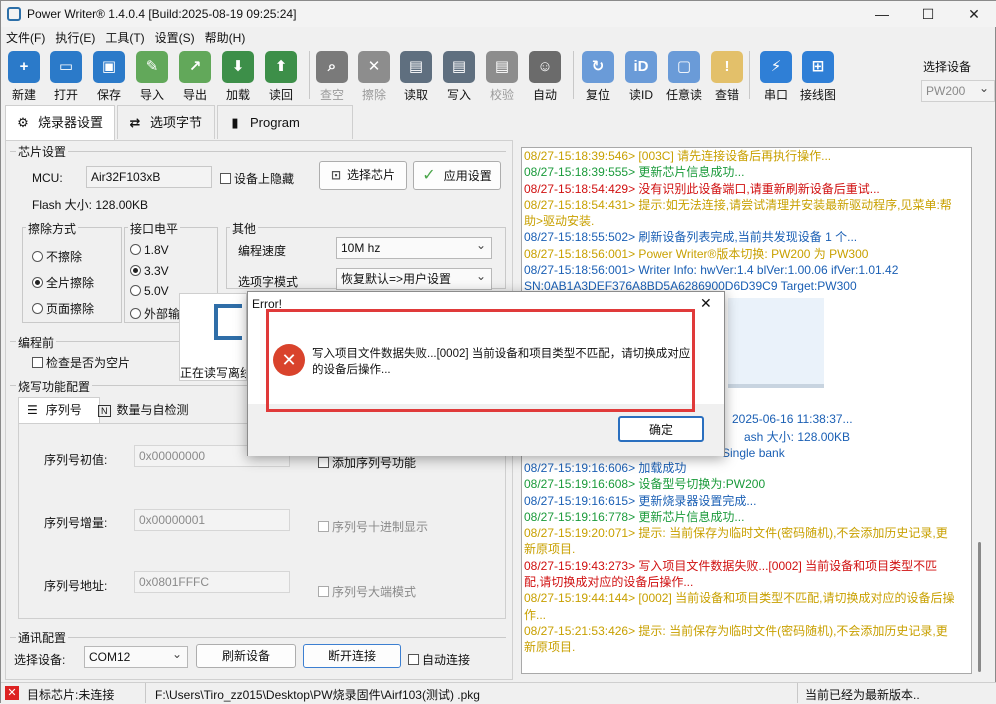  I want to click on toolbar-button-0: + 新建, so click(24, 77).